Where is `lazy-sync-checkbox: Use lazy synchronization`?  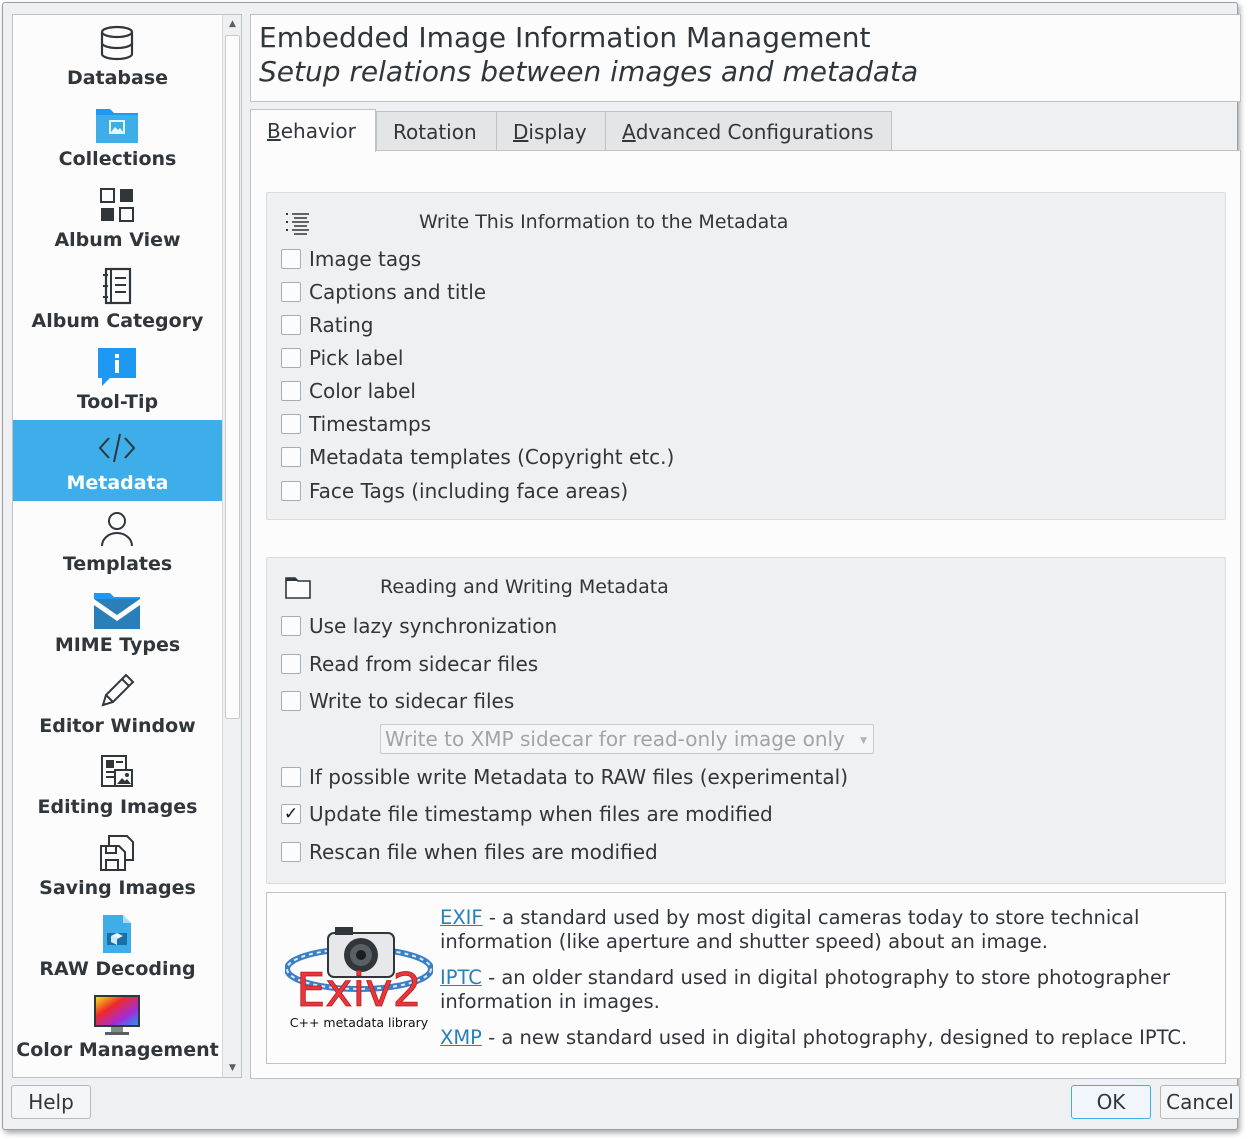
lazy-sync-checkbox: Use lazy synchronization is located at coordinates (419, 626).